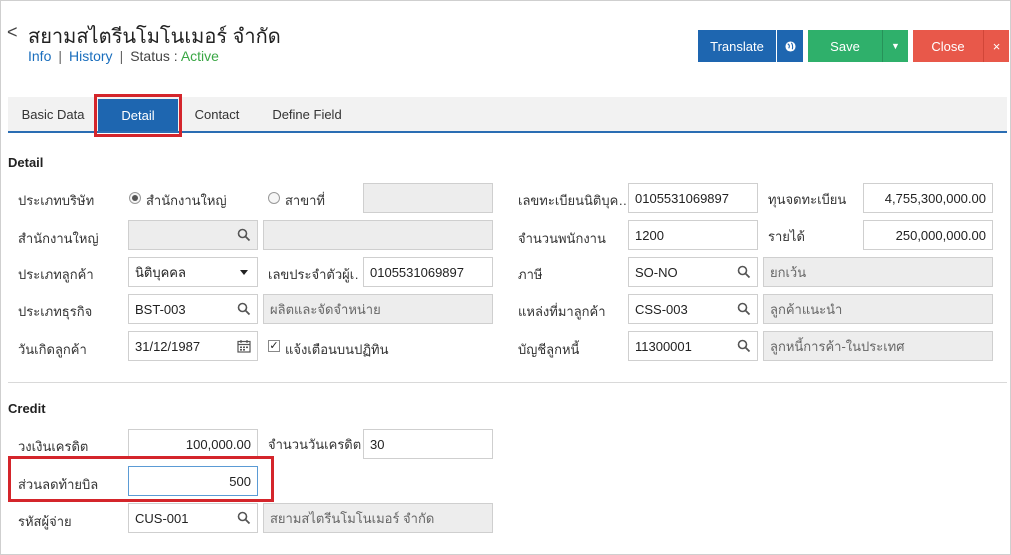 The height and width of the screenshot is (555, 1011). Describe the element at coordinates (562, 238) in the screenshot. I see `employees-label: จำนวนพนักงาน` at that location.